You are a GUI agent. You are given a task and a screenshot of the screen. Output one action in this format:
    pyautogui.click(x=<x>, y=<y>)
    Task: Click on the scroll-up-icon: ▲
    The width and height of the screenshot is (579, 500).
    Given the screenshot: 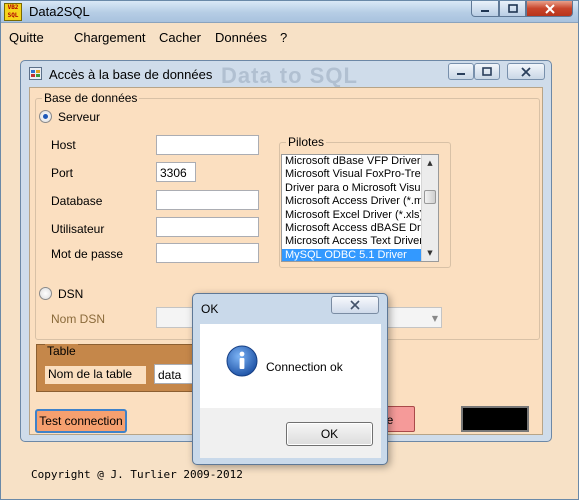 What is the action you would take?
    pyautogui.click(x=430, y=163)
    